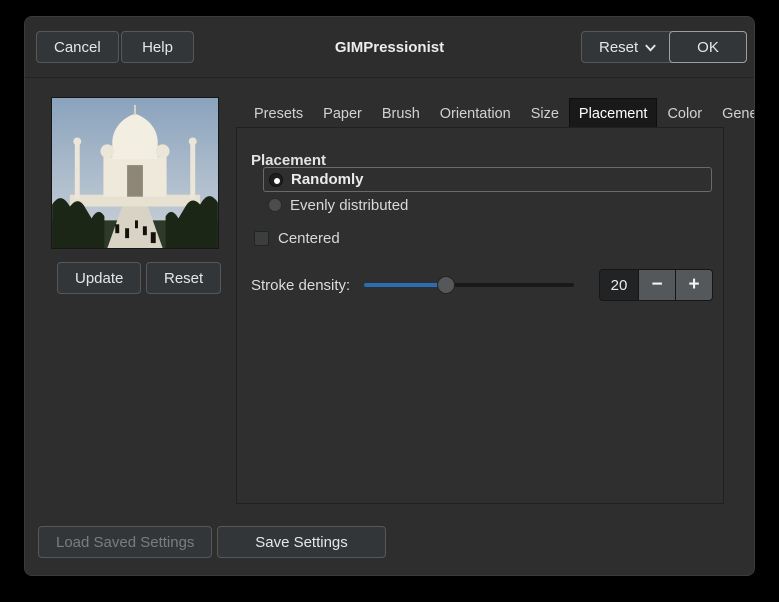 The image size is (779, 602). I want to click on help-button-label: Help, so click(157, 47).